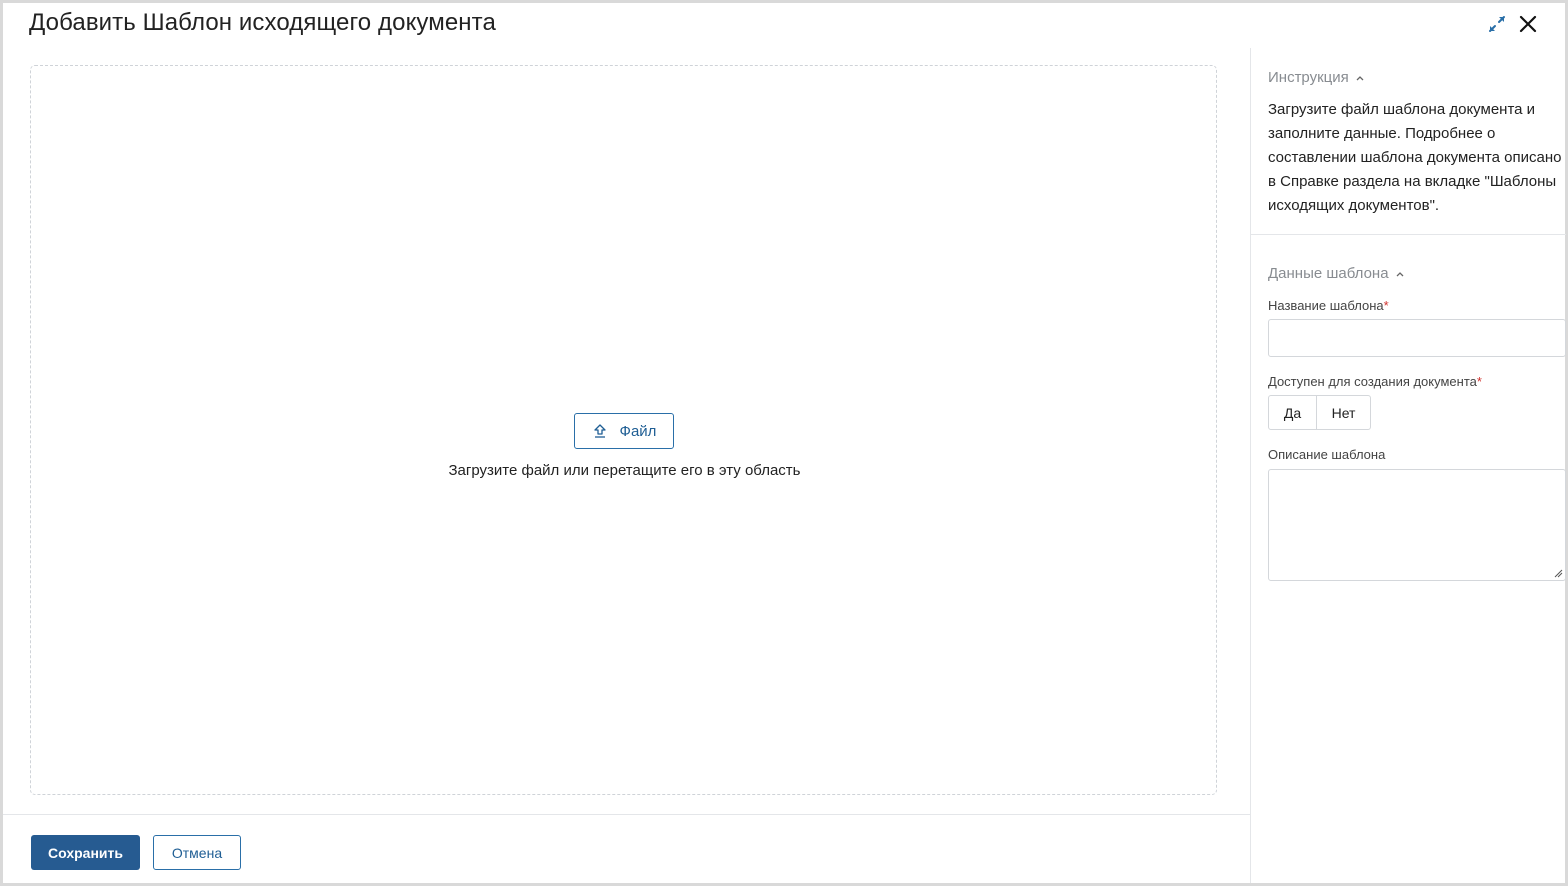 The width and height of the screenshot is (1568, 886). Describe the element at coordinates (1417, 525) in the screenshot. I see `template-description-input` at that location.